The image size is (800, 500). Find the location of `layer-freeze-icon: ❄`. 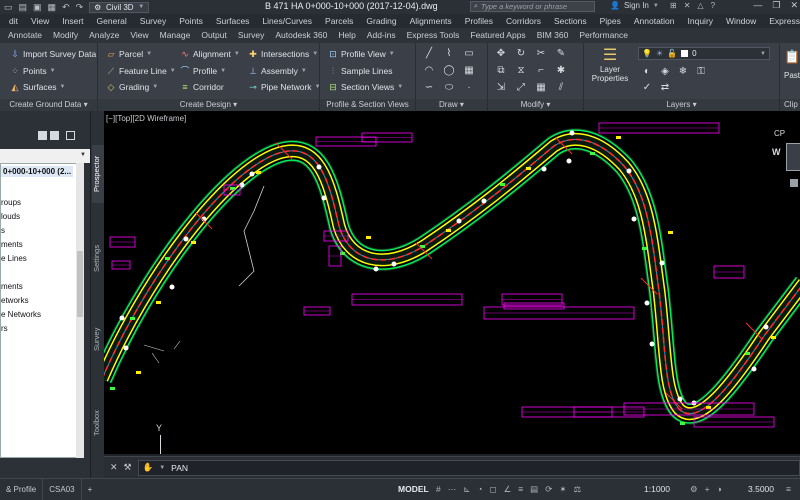

layer-freeze-icon: ❄ is located at coordinates (683, 72).